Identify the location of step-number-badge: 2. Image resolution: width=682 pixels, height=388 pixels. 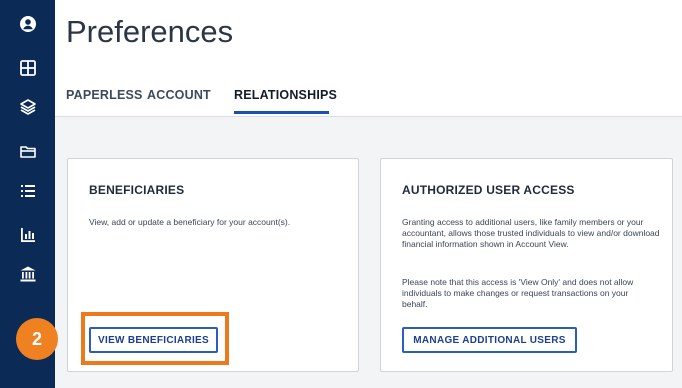
(37, 339).